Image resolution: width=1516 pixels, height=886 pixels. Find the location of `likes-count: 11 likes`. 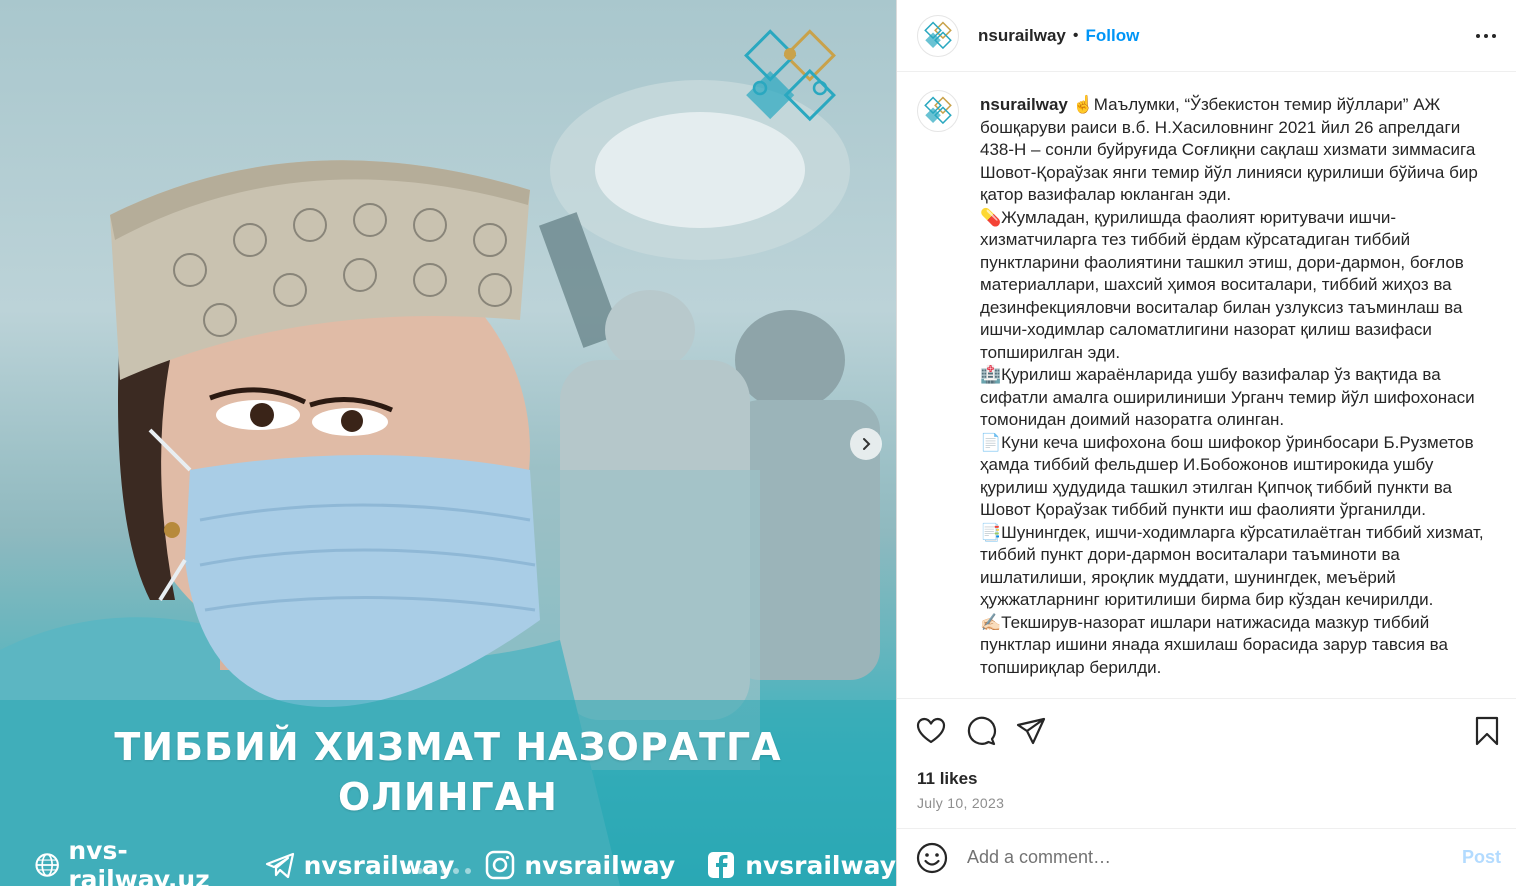

likes-count: 11 likes is located at coordinates (947, 779).